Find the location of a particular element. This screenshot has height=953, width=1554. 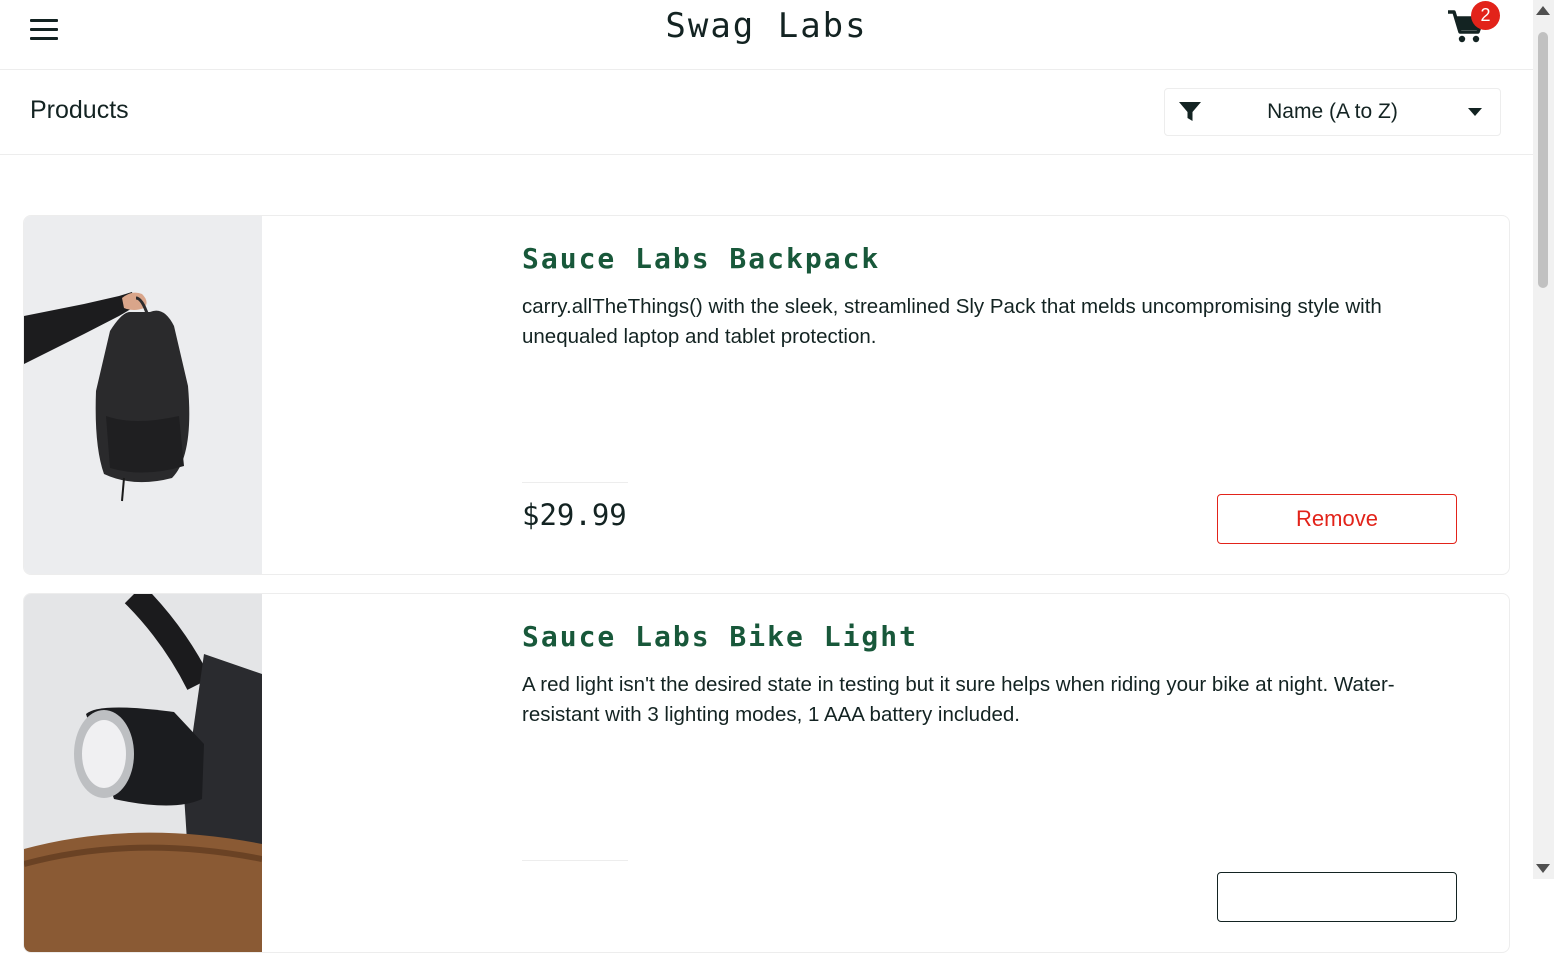

cart-count-badge: 2 is located at coordinates (1485, 15).